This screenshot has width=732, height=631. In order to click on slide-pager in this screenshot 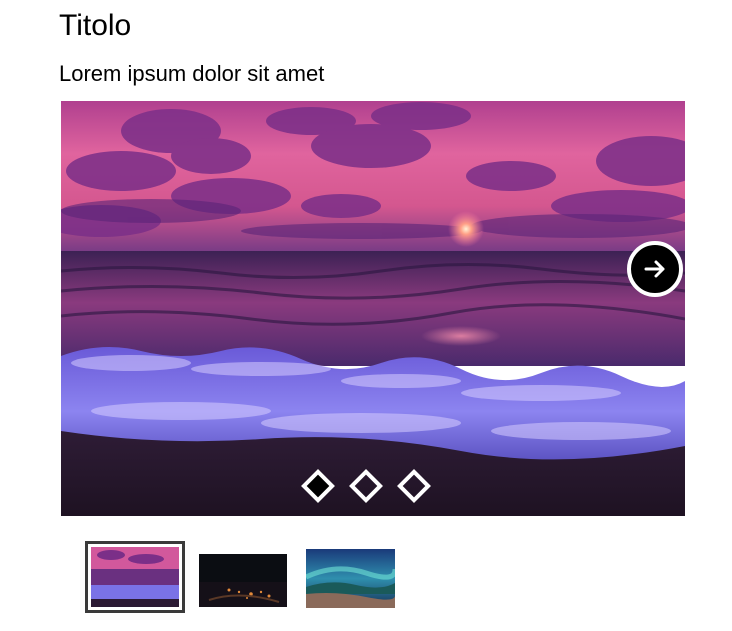, I will do `click(382, 486)`.